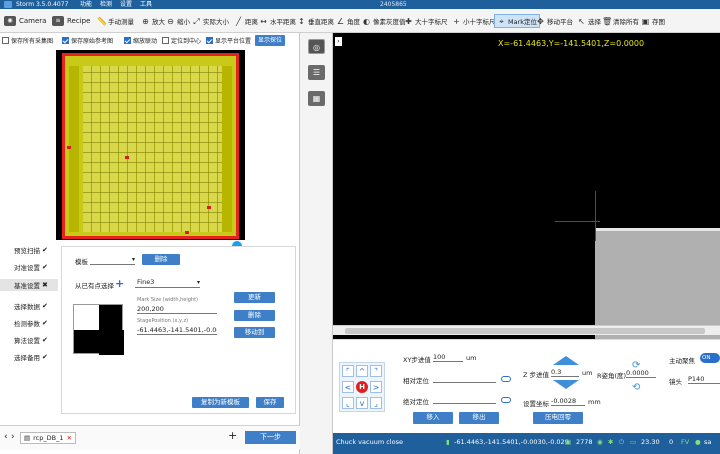 The image size is (720, 454). I want to click on close-tab-icon: ✕, so click(69, 438).